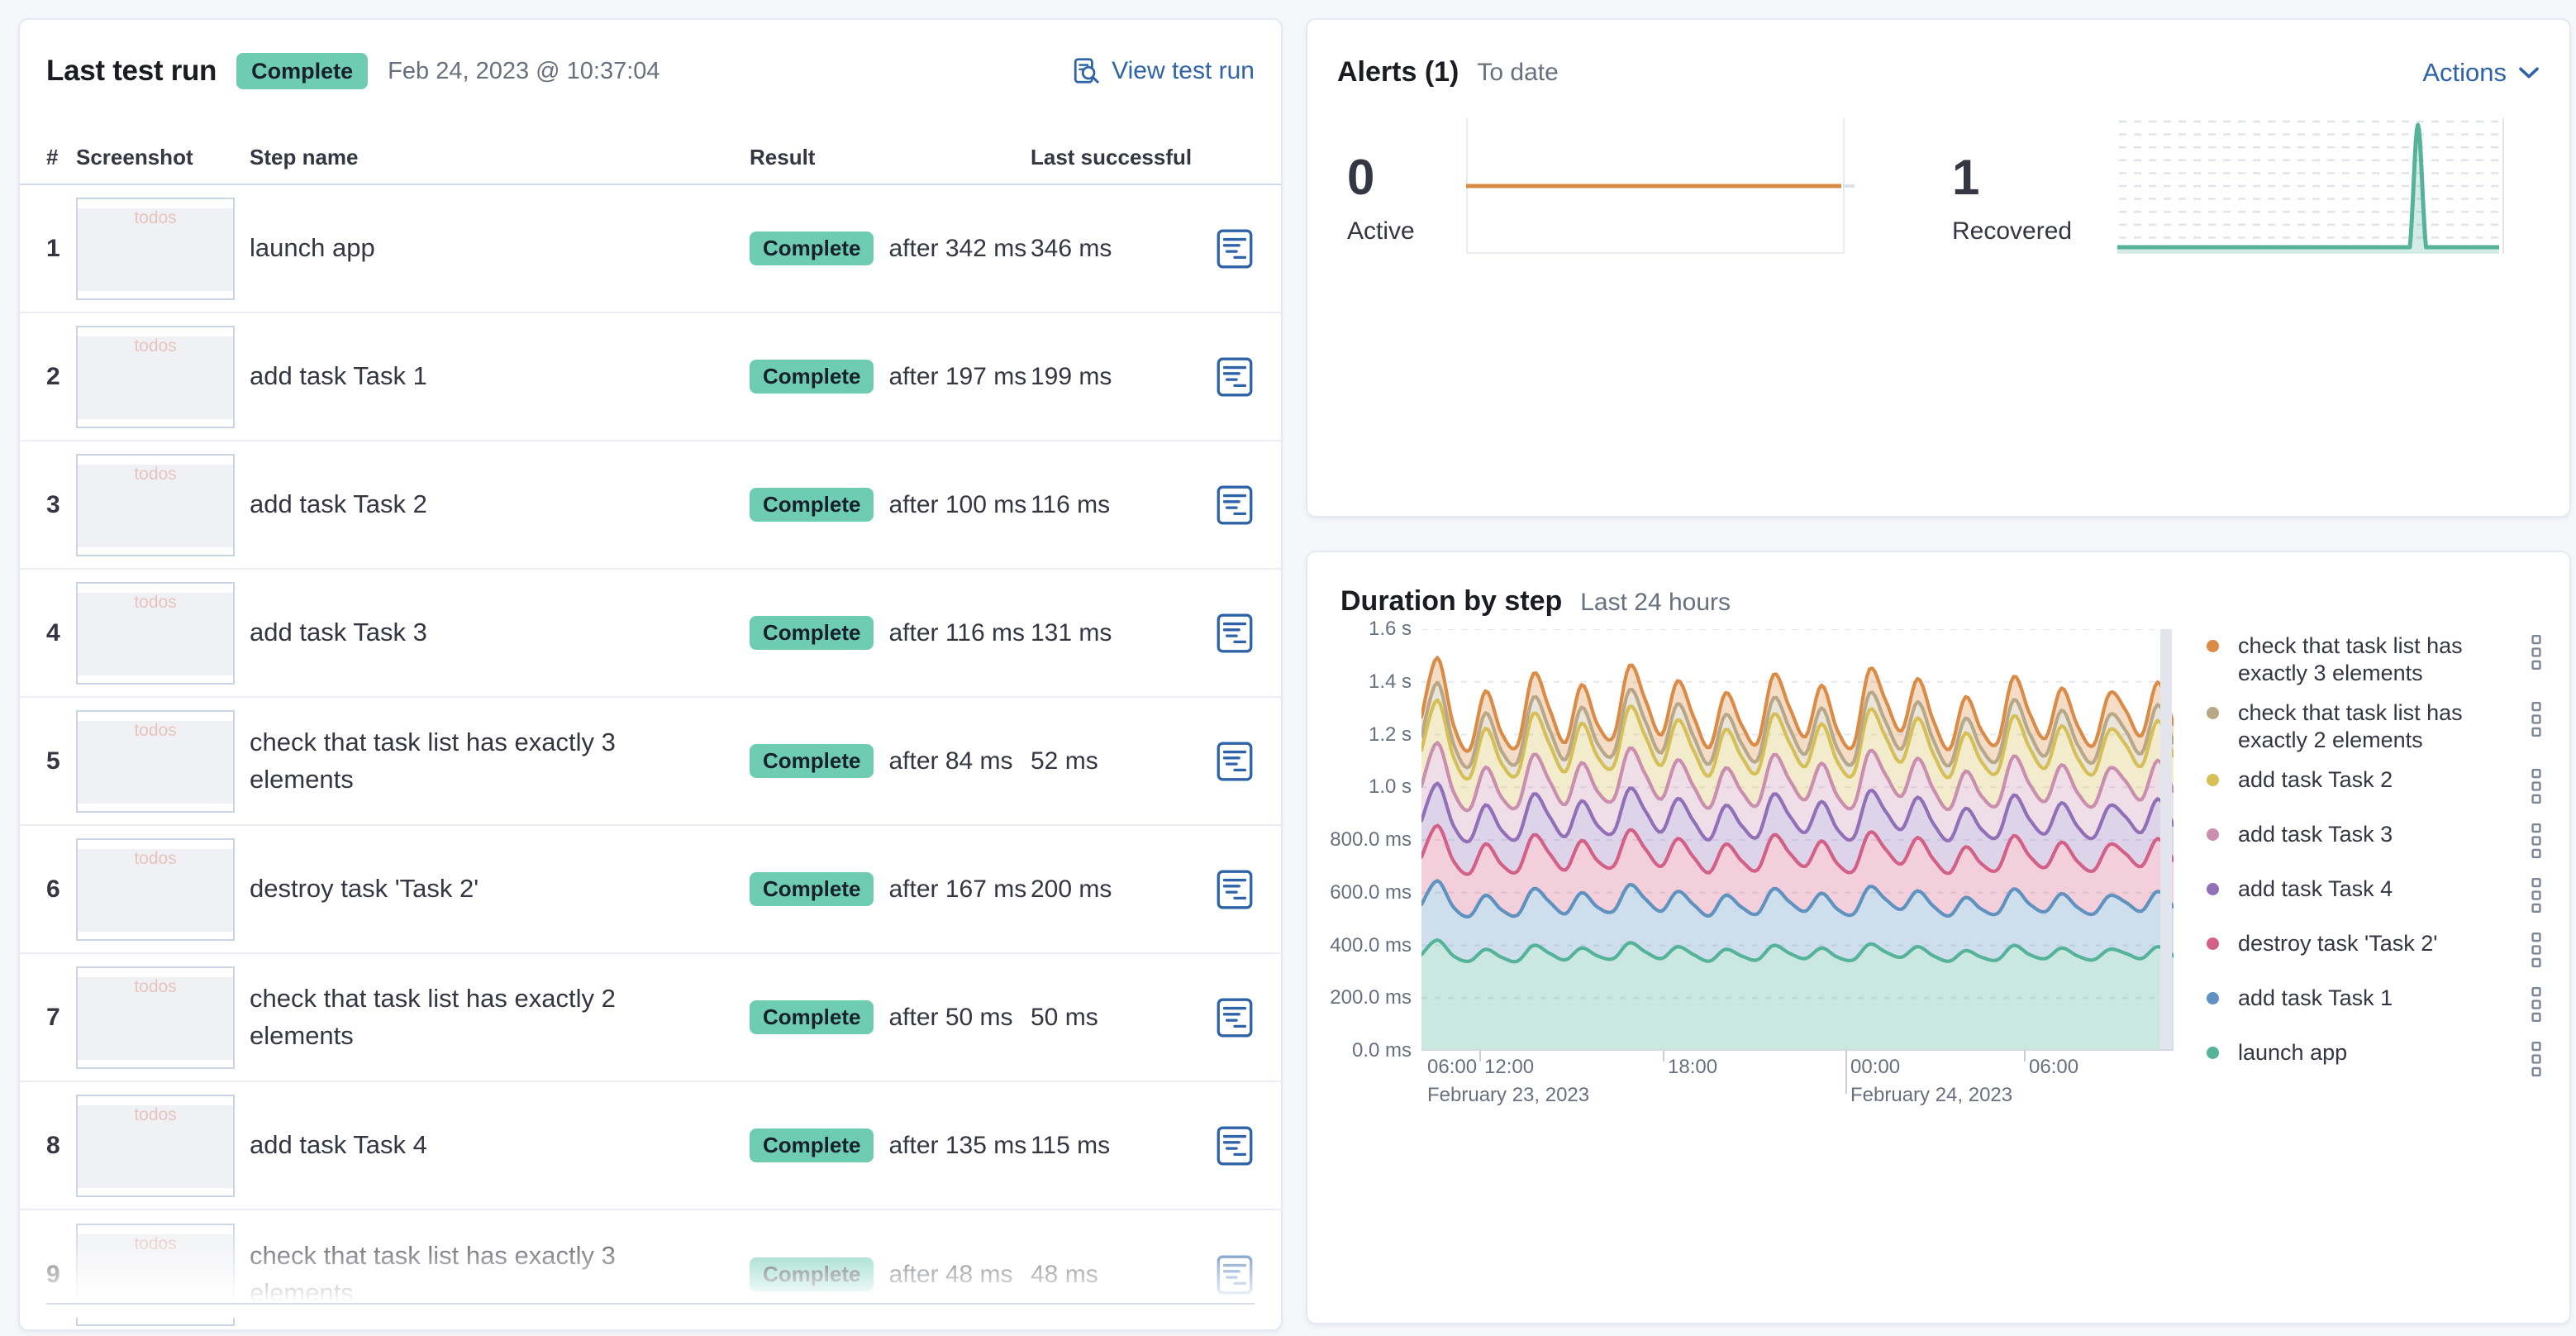 The image size is (2576, 1336). Describe the element at coordinates (2316, 834) in the screenshot. I see `legend-series-label: add task Task 3` at that location.